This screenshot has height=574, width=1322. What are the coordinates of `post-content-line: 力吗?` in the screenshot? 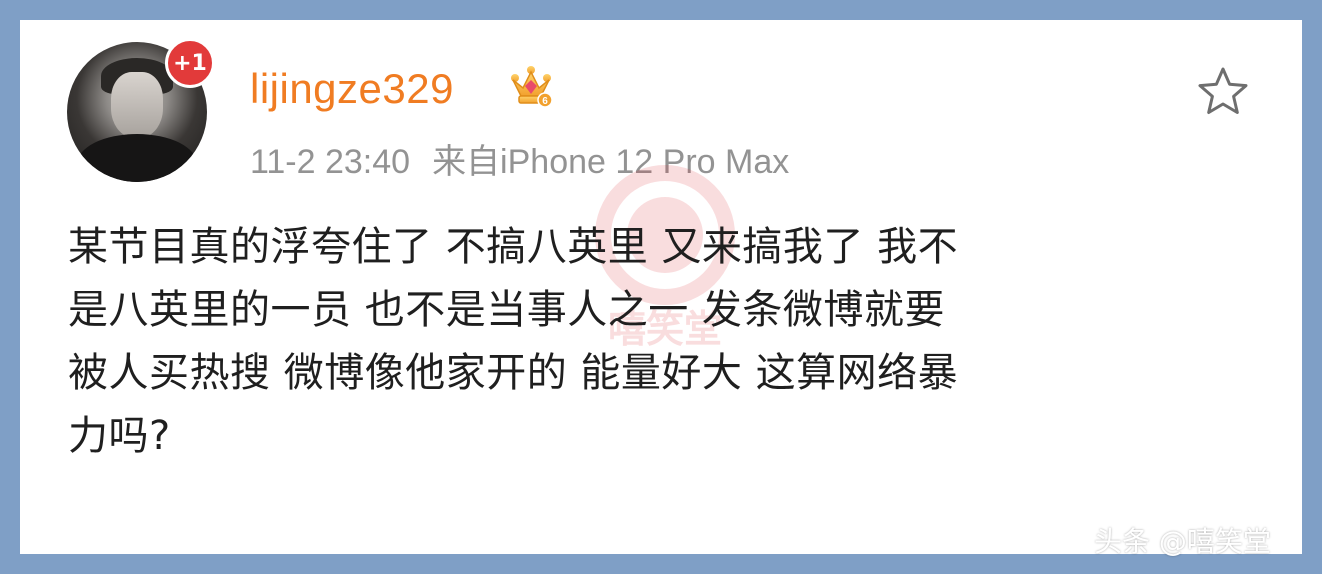 It's located at (119, 436).